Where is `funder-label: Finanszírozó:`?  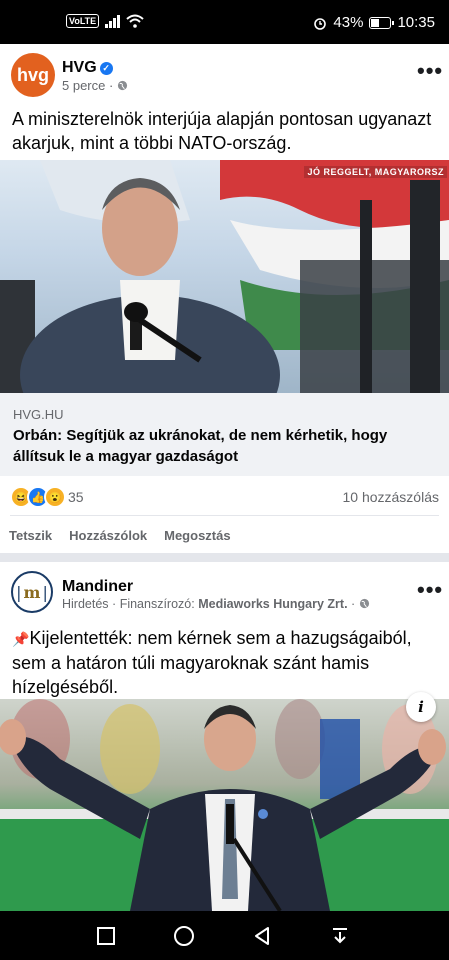 funder-label: Finanszírozó: is located at coordinates (157, 604).